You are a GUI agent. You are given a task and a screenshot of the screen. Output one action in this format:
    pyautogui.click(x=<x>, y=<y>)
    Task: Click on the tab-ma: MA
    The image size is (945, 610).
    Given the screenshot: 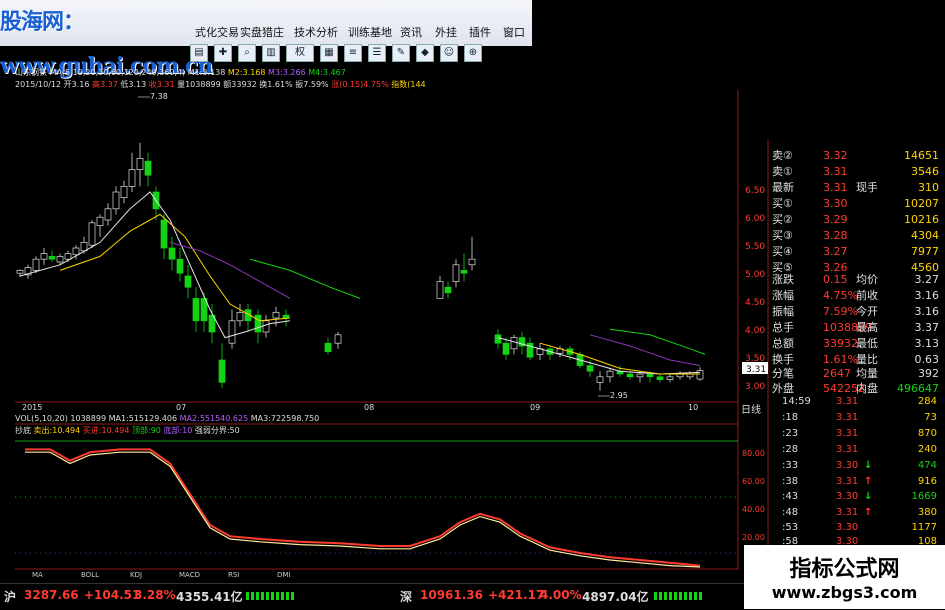 What is the action you would take?
    pyautogui.click(x=37, y=575)
    